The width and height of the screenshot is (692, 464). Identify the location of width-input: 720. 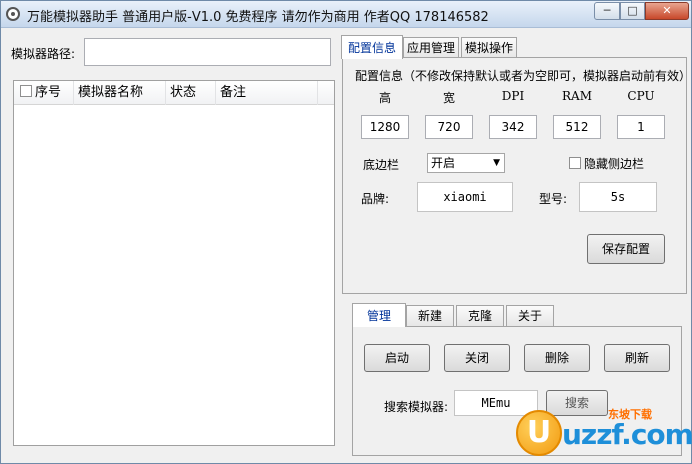
(449, 127).